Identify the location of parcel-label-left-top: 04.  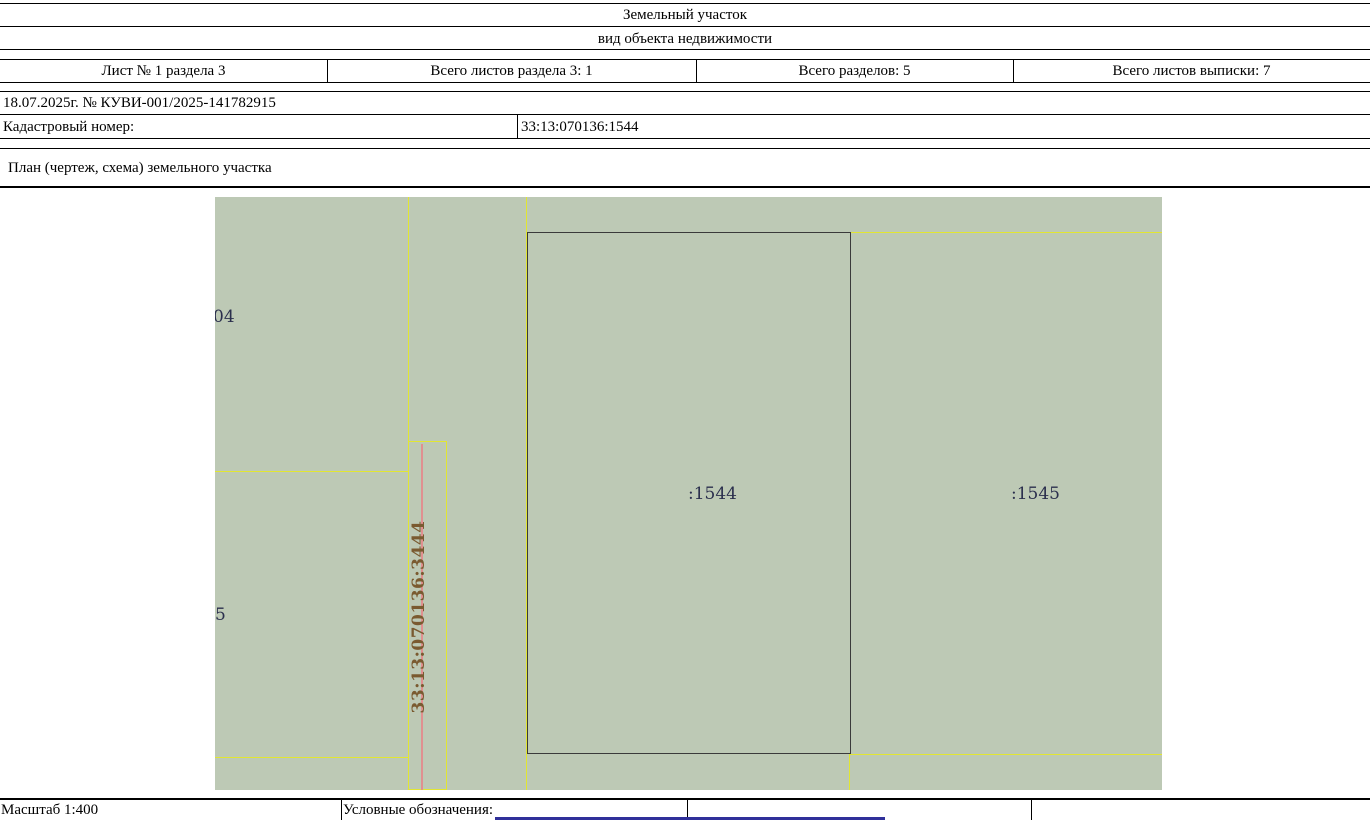
(225, 317).